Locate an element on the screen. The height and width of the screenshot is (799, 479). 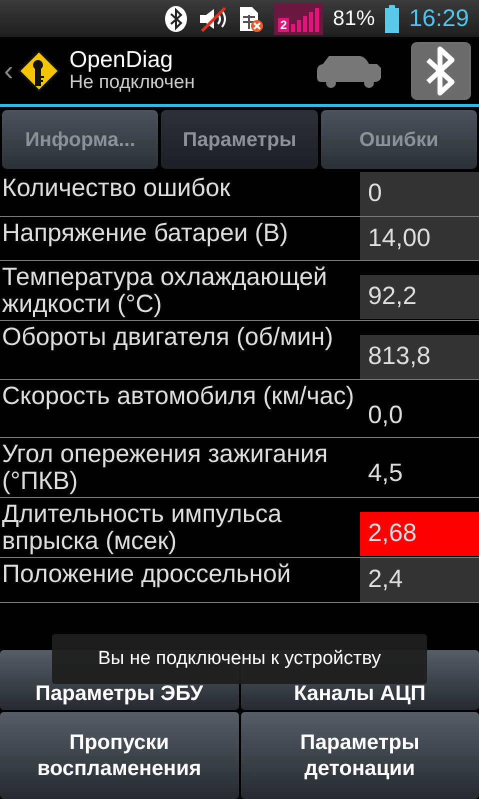
bluetooth-icon is located at coordinates (176, 18).